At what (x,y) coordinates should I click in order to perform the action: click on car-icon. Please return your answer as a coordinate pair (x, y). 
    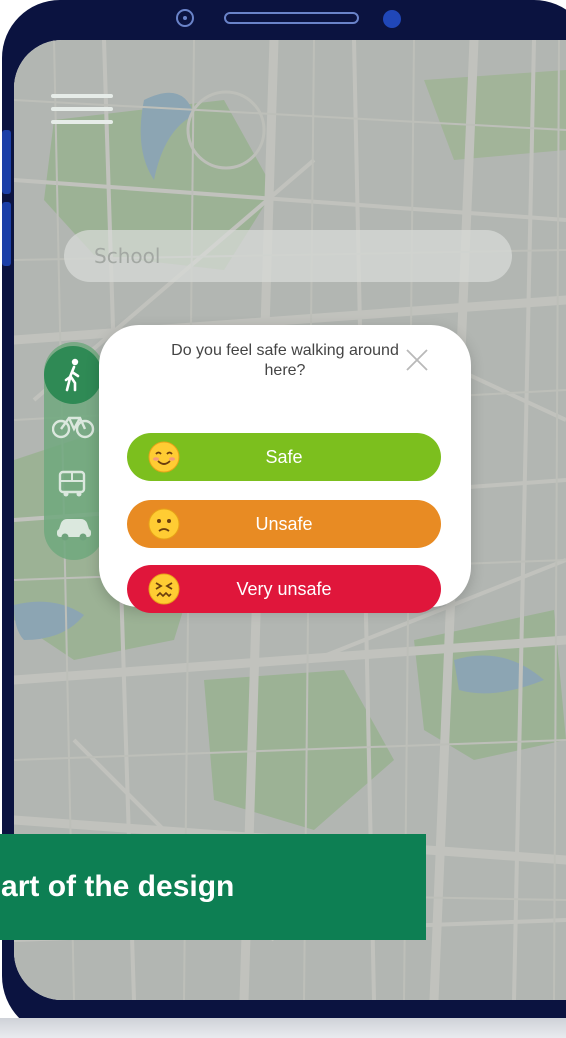
    Looking at the image, I should click on (74, 528).